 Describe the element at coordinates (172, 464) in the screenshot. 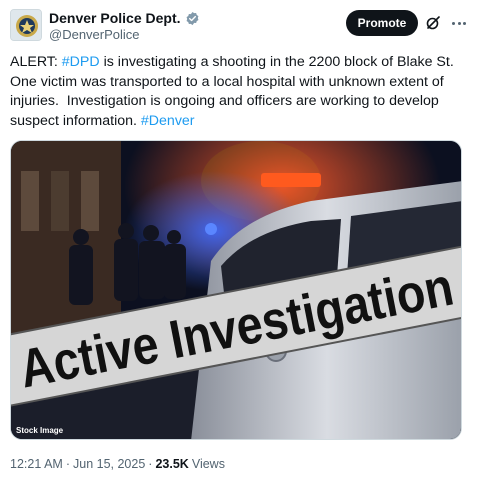

I see `views-count: 23.5K` at that location.